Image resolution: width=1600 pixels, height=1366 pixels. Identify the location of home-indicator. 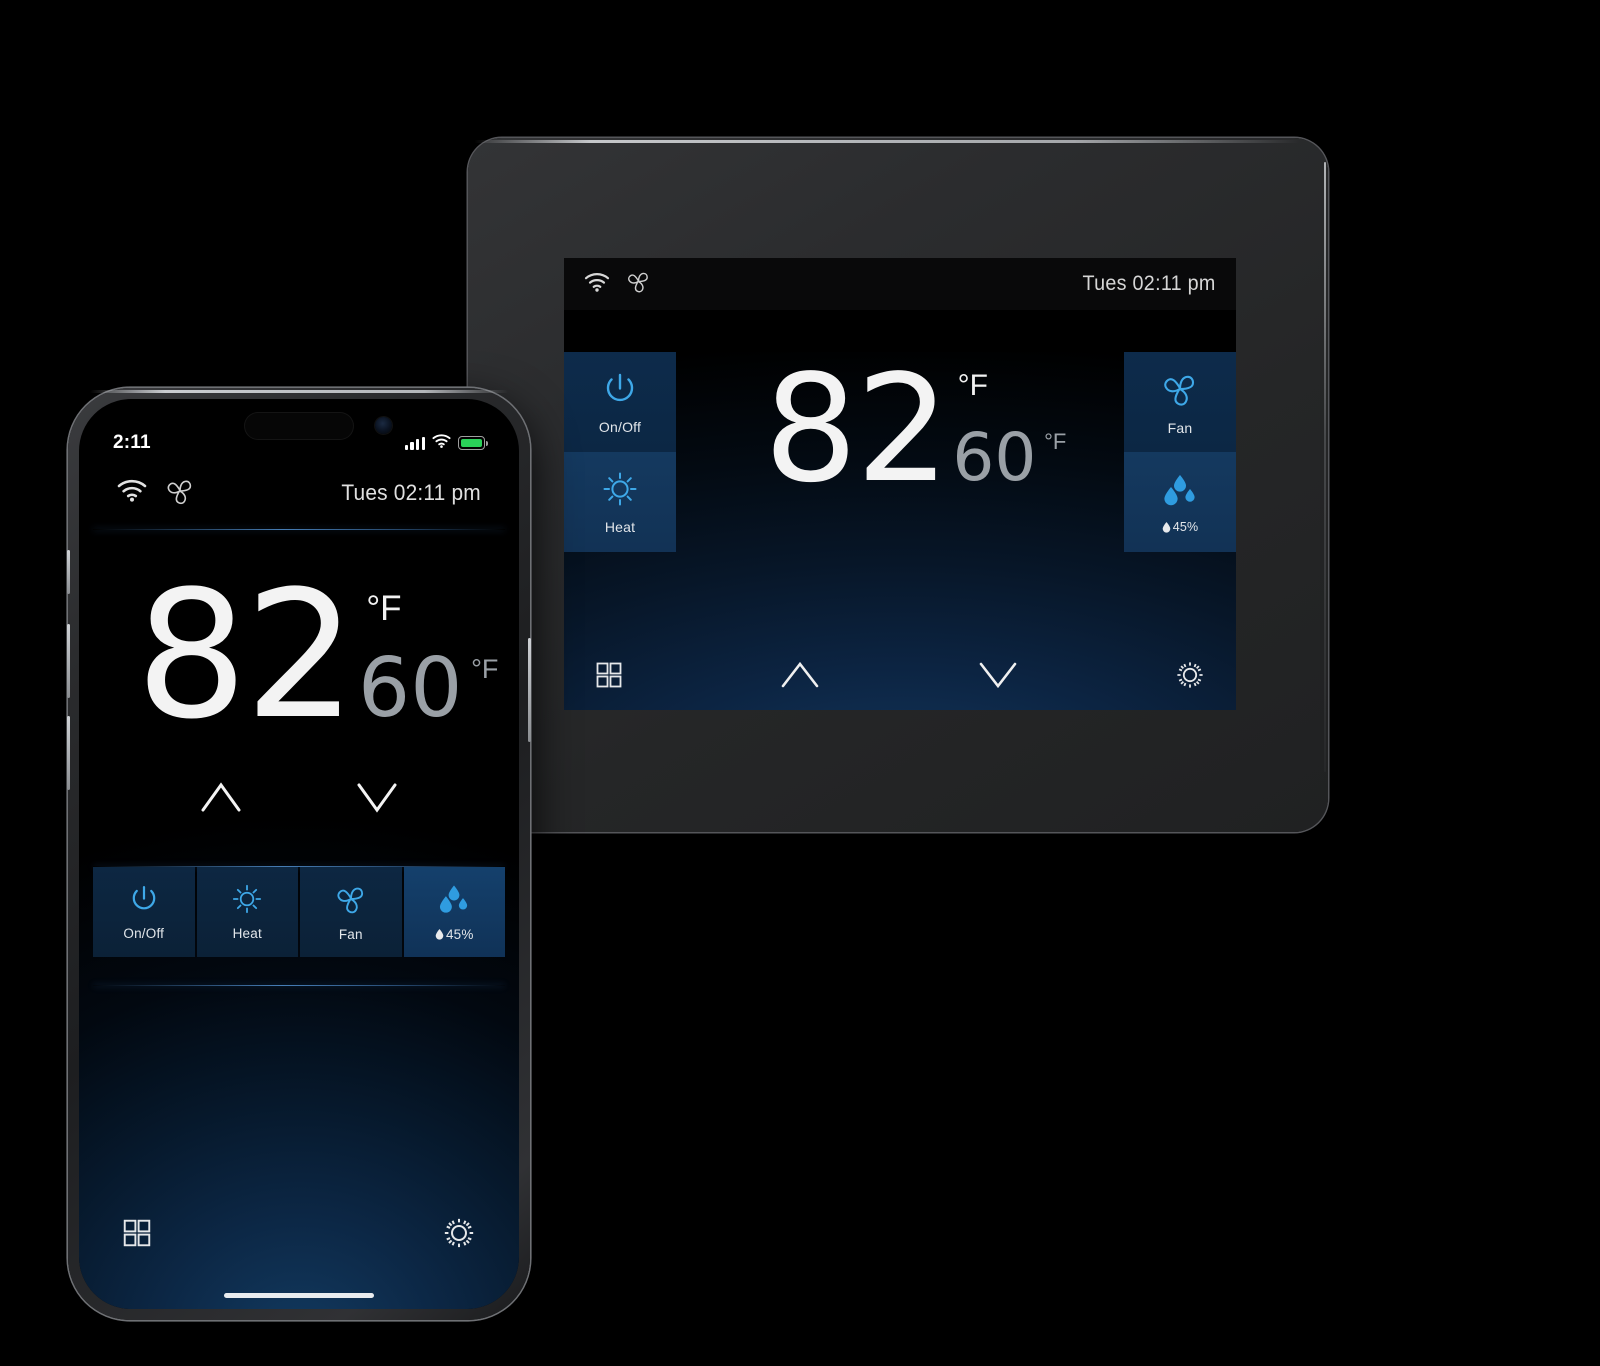
(299, 1295).